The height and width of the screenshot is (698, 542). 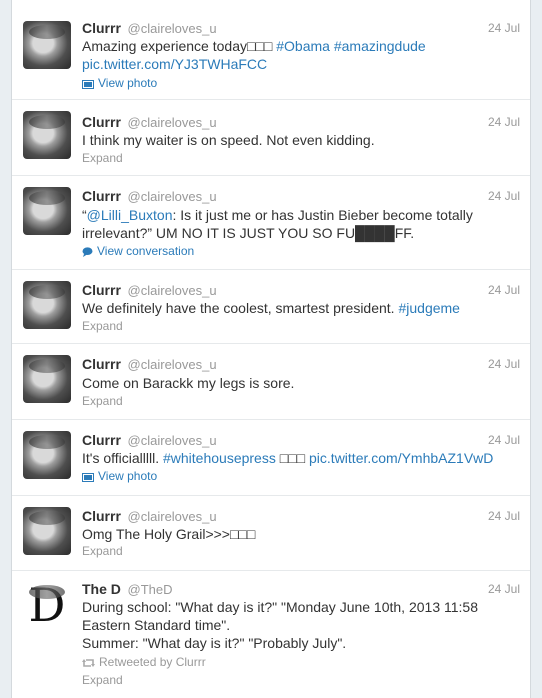 I want to click on text-span: It's officialllll., so click(x=122, y=458).